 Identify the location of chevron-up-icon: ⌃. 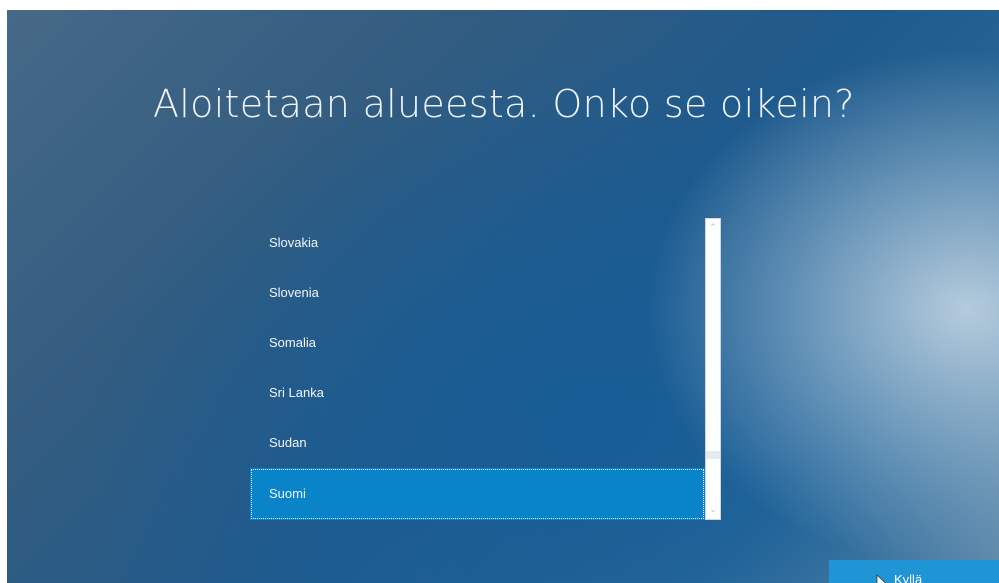
(713, 228).